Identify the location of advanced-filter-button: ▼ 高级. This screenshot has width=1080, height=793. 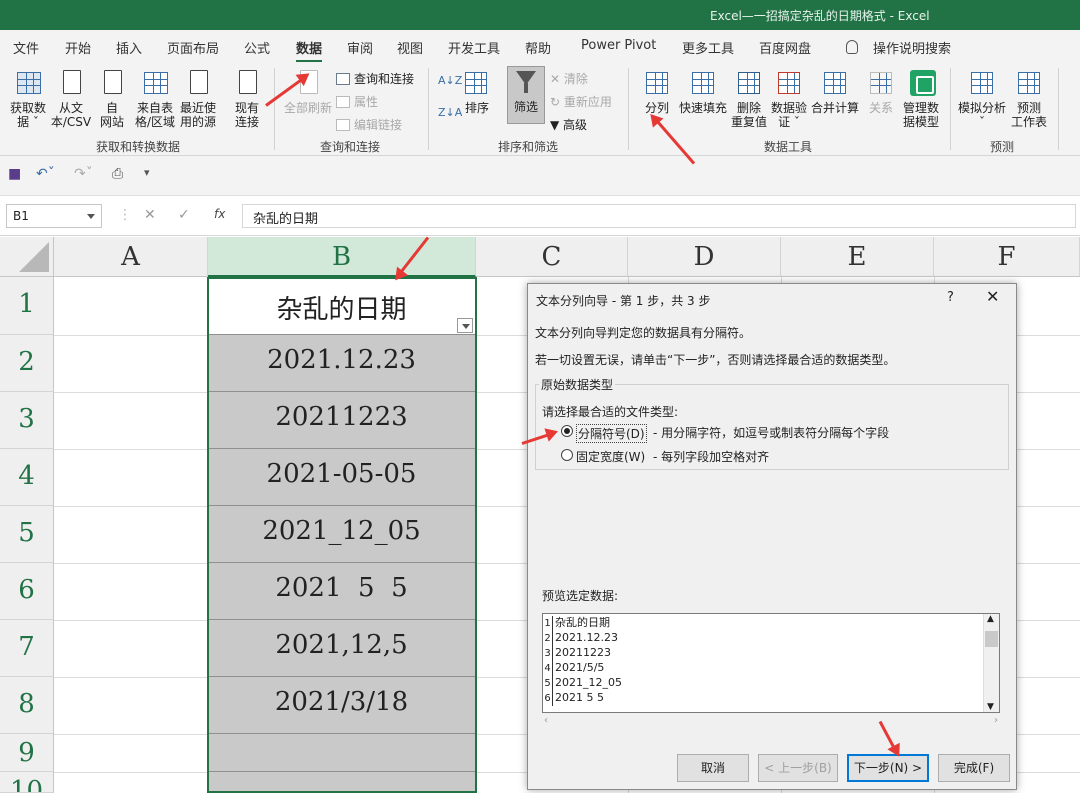
(568, 124).